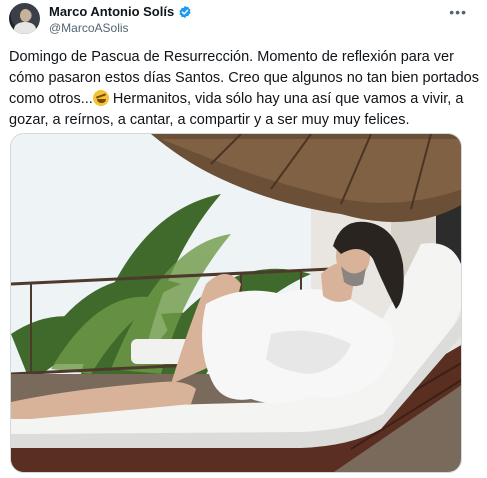 The width and height of the screenshot is (487, 478). What do you see at coordinates (24, 18) in the screenshot?
I see `avatar` at bounding box center [24, 18].